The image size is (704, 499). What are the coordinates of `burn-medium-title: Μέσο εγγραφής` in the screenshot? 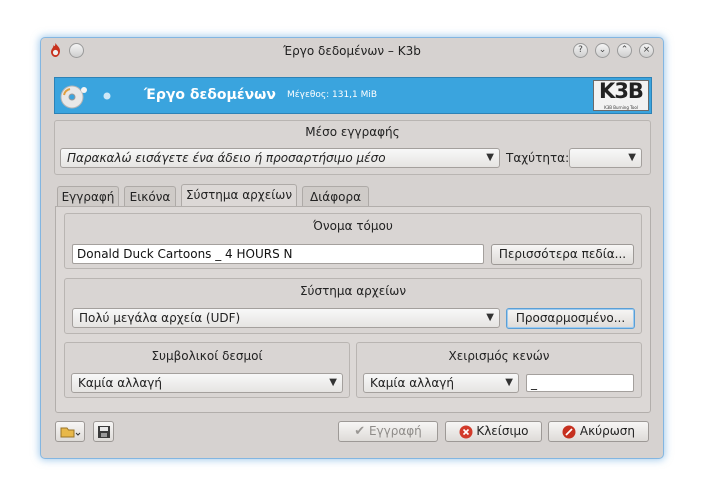 It's located at (352, 132).